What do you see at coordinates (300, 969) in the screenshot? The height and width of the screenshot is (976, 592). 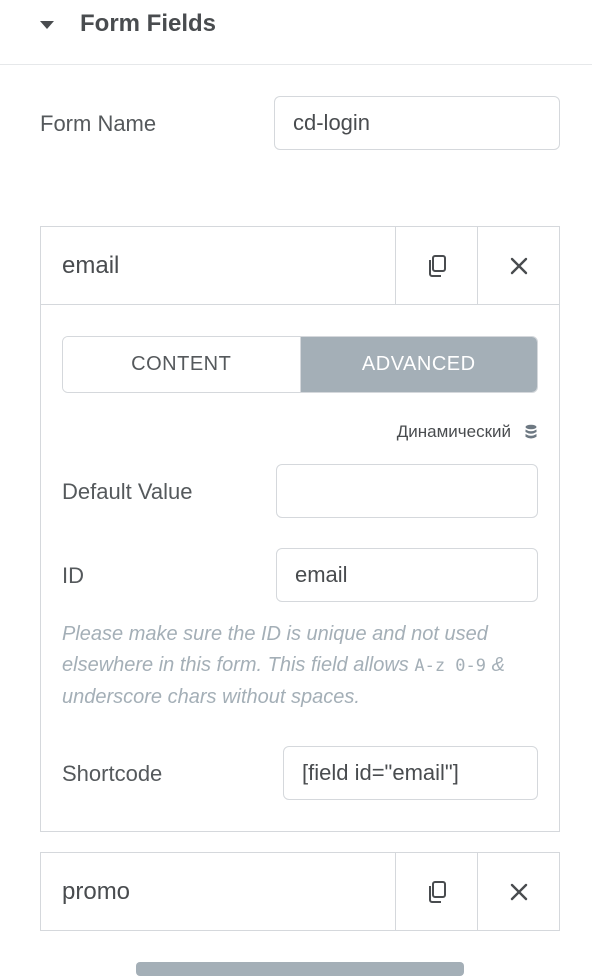 I see `add-item-button` at bounding box center [300, 969].